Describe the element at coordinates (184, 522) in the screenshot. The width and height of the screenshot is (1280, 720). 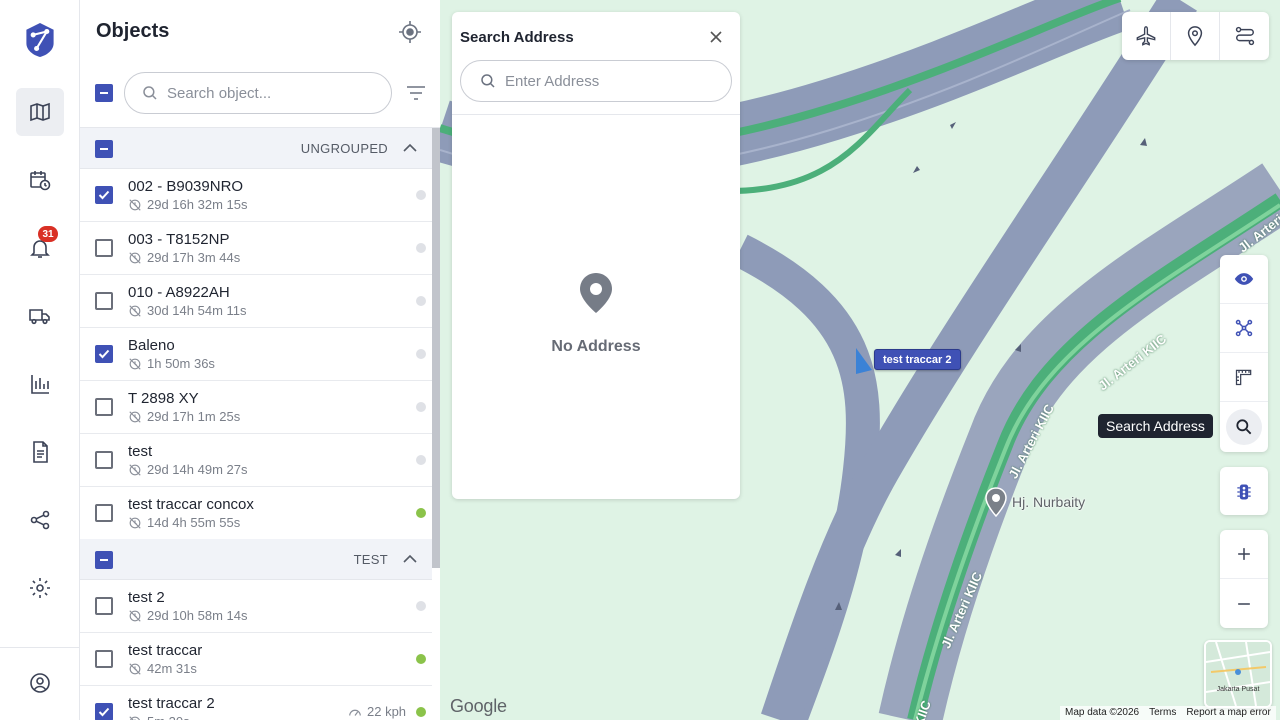
I see `object-duration: 14d 4h 55m 55s` at that location.